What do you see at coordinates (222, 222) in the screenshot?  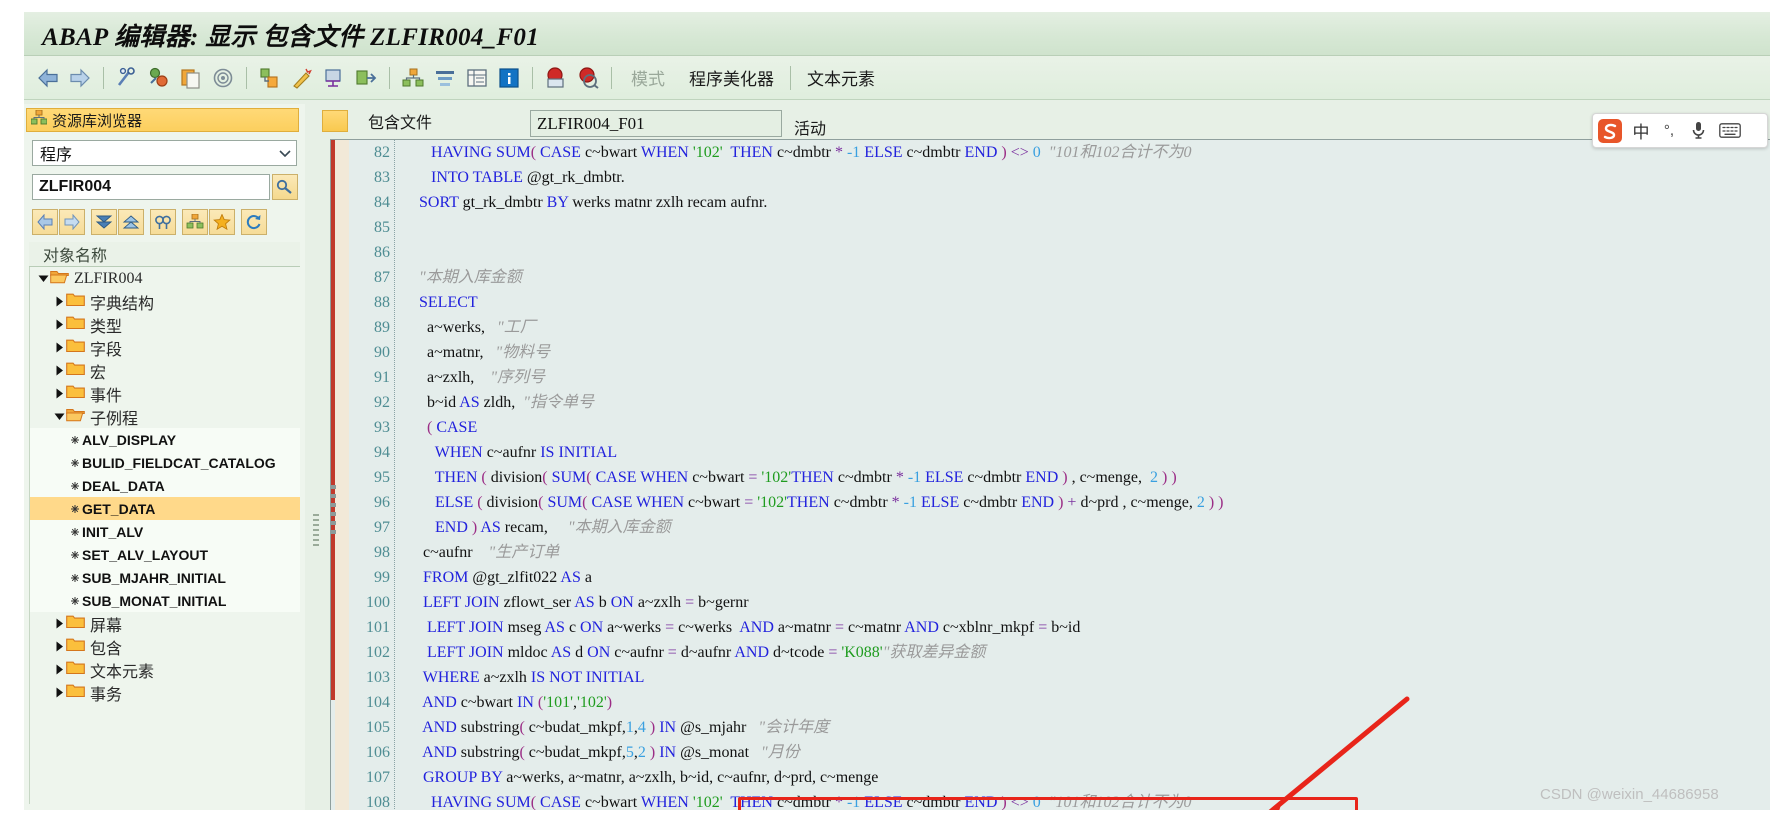 I see `favorites-icon` at bounding box center [222, 222].